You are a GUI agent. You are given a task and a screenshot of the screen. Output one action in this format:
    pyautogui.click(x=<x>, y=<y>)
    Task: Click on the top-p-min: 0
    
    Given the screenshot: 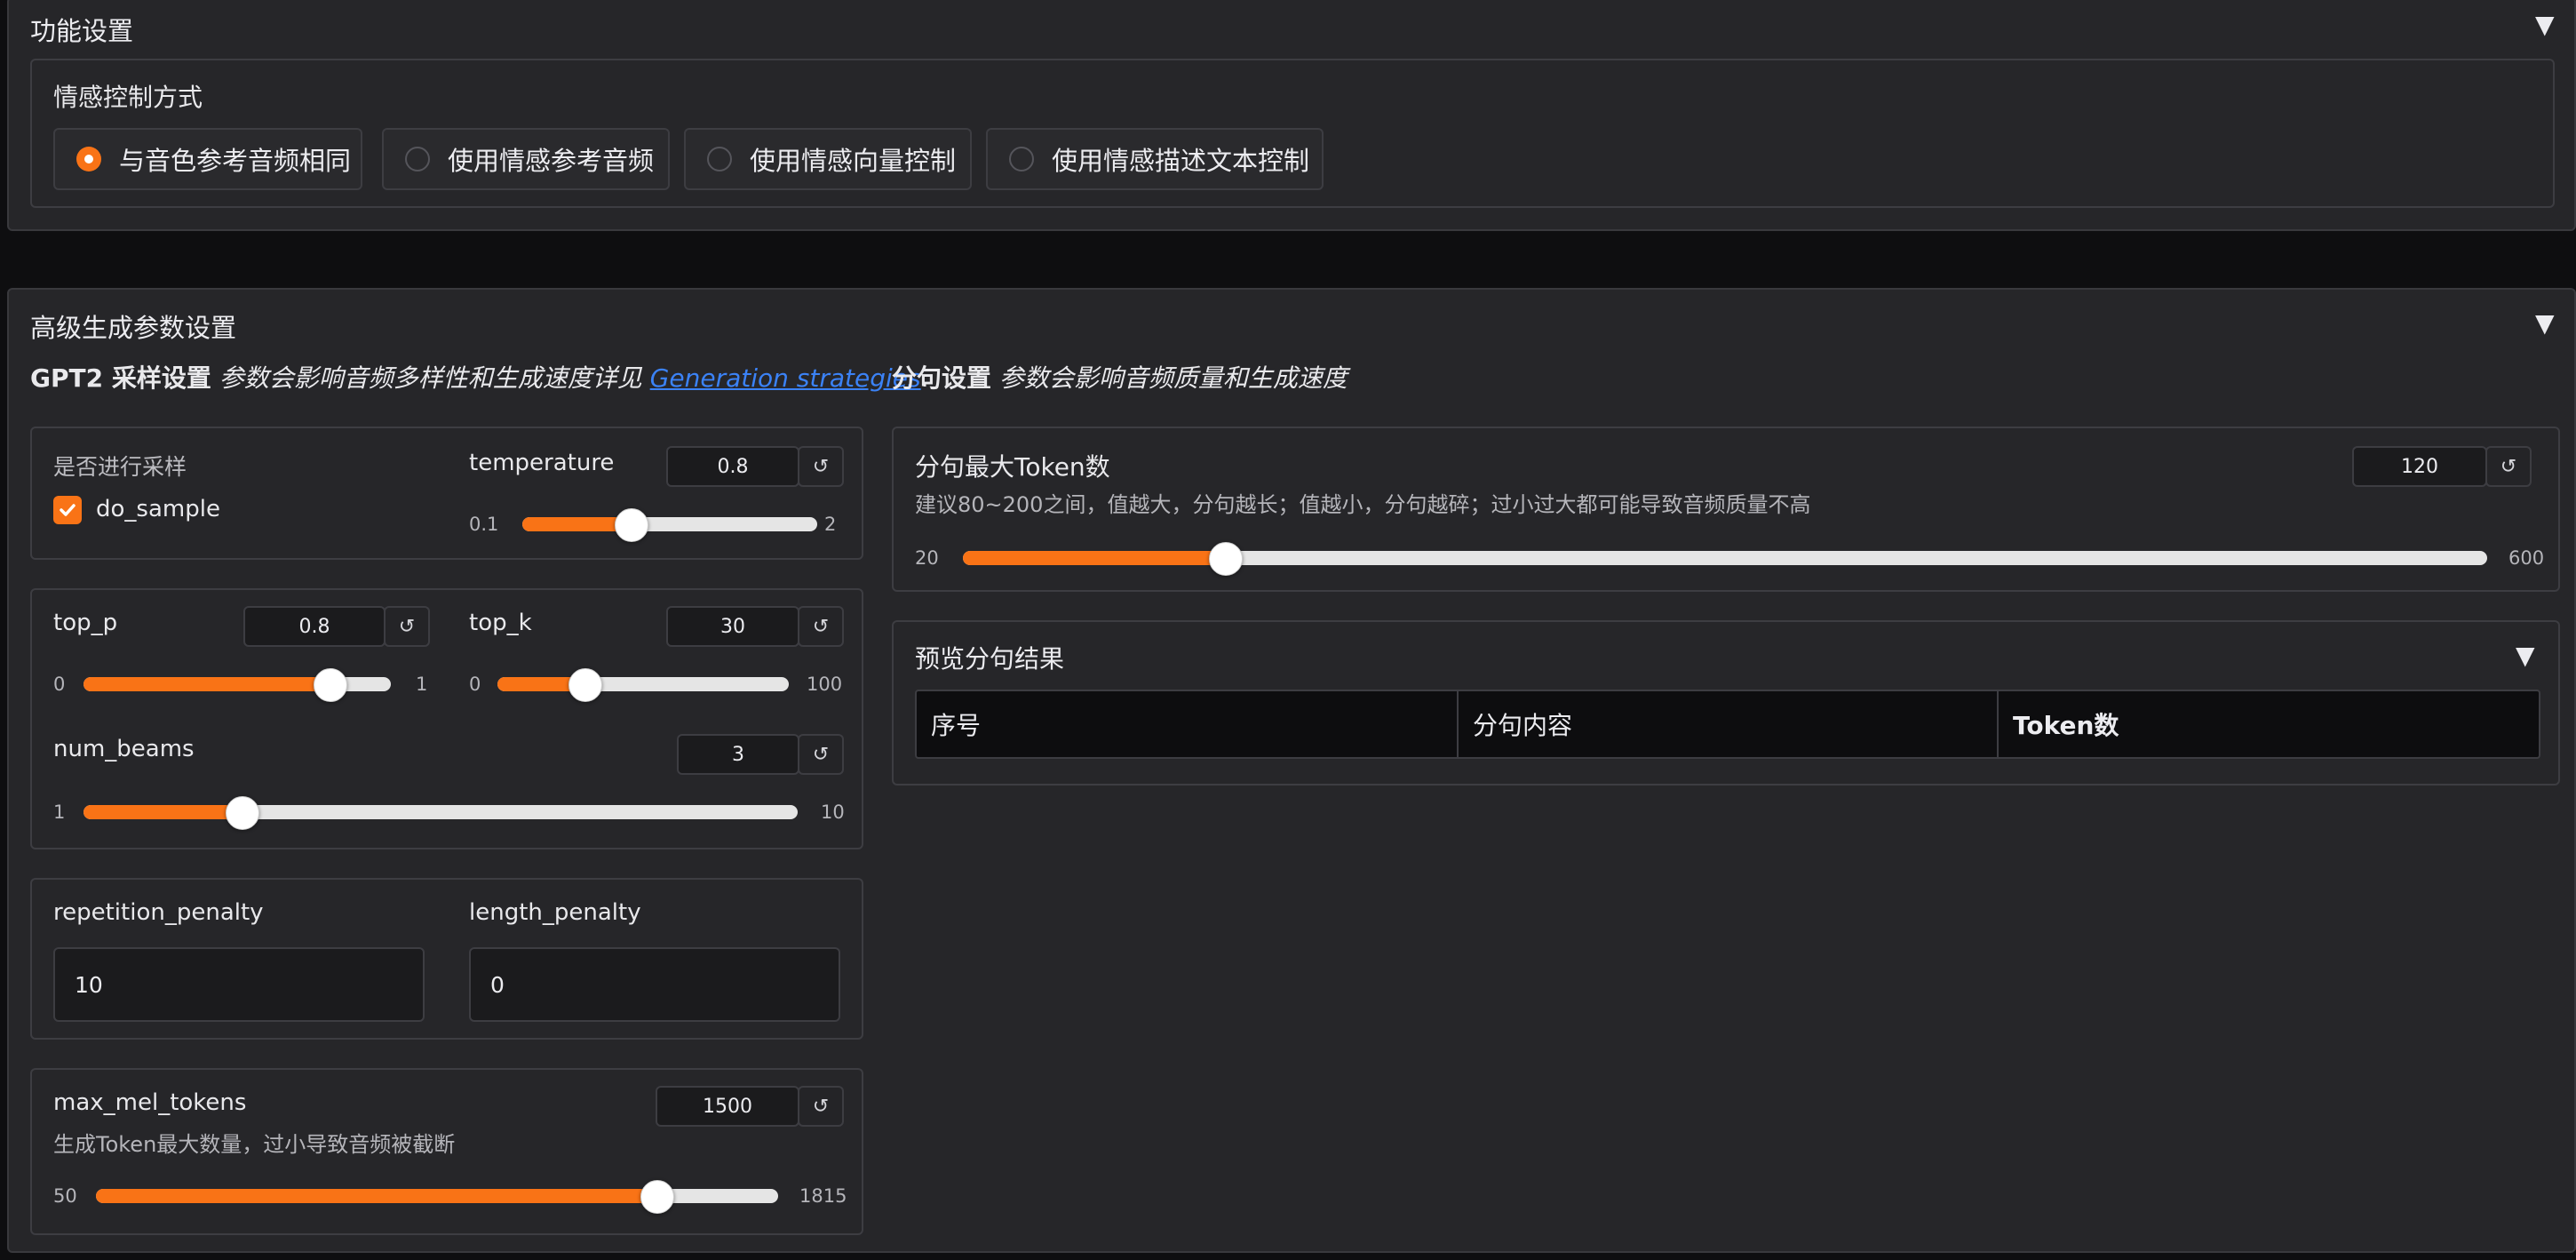 What is the action you would take?
    pyautogui.click(x=59, y=684)
    